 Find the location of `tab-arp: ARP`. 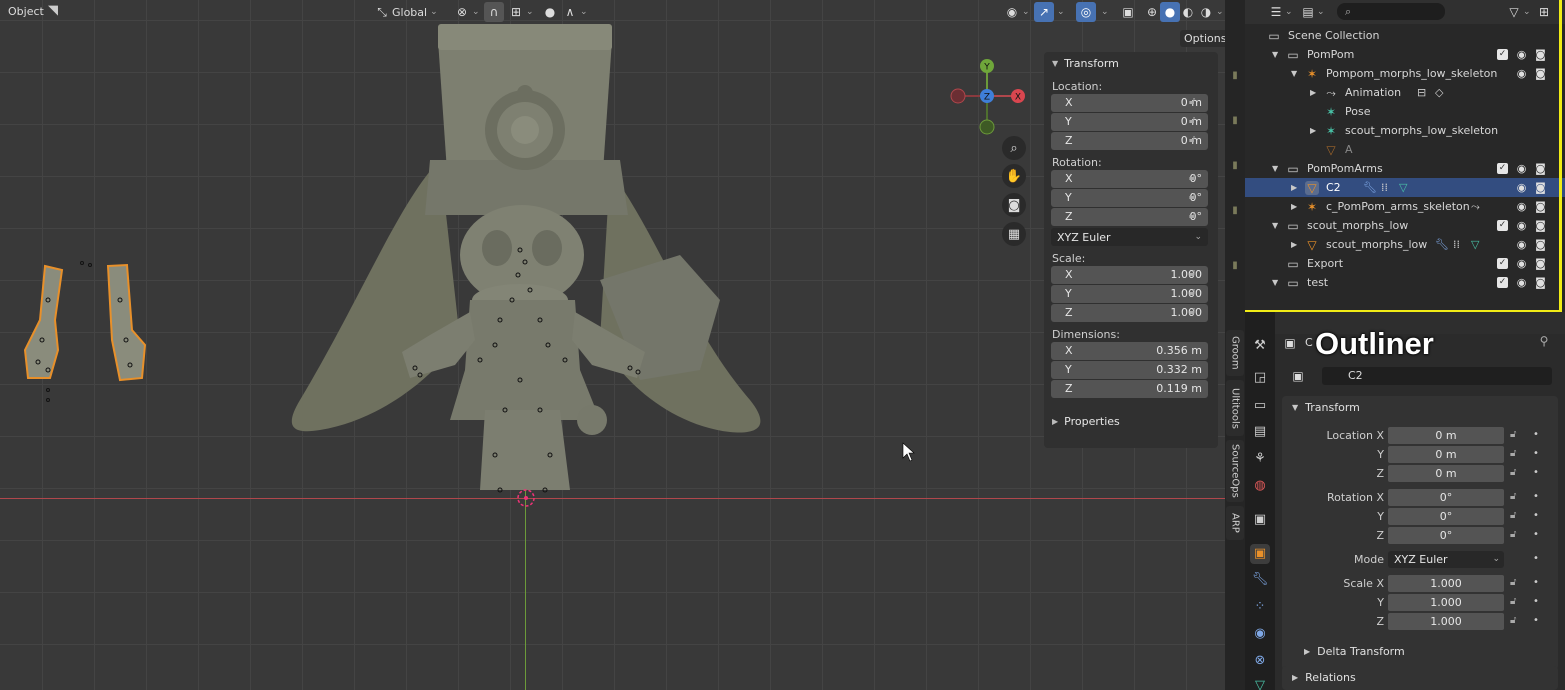

tab-arp: ARP is located at coordinates (1235, 523).